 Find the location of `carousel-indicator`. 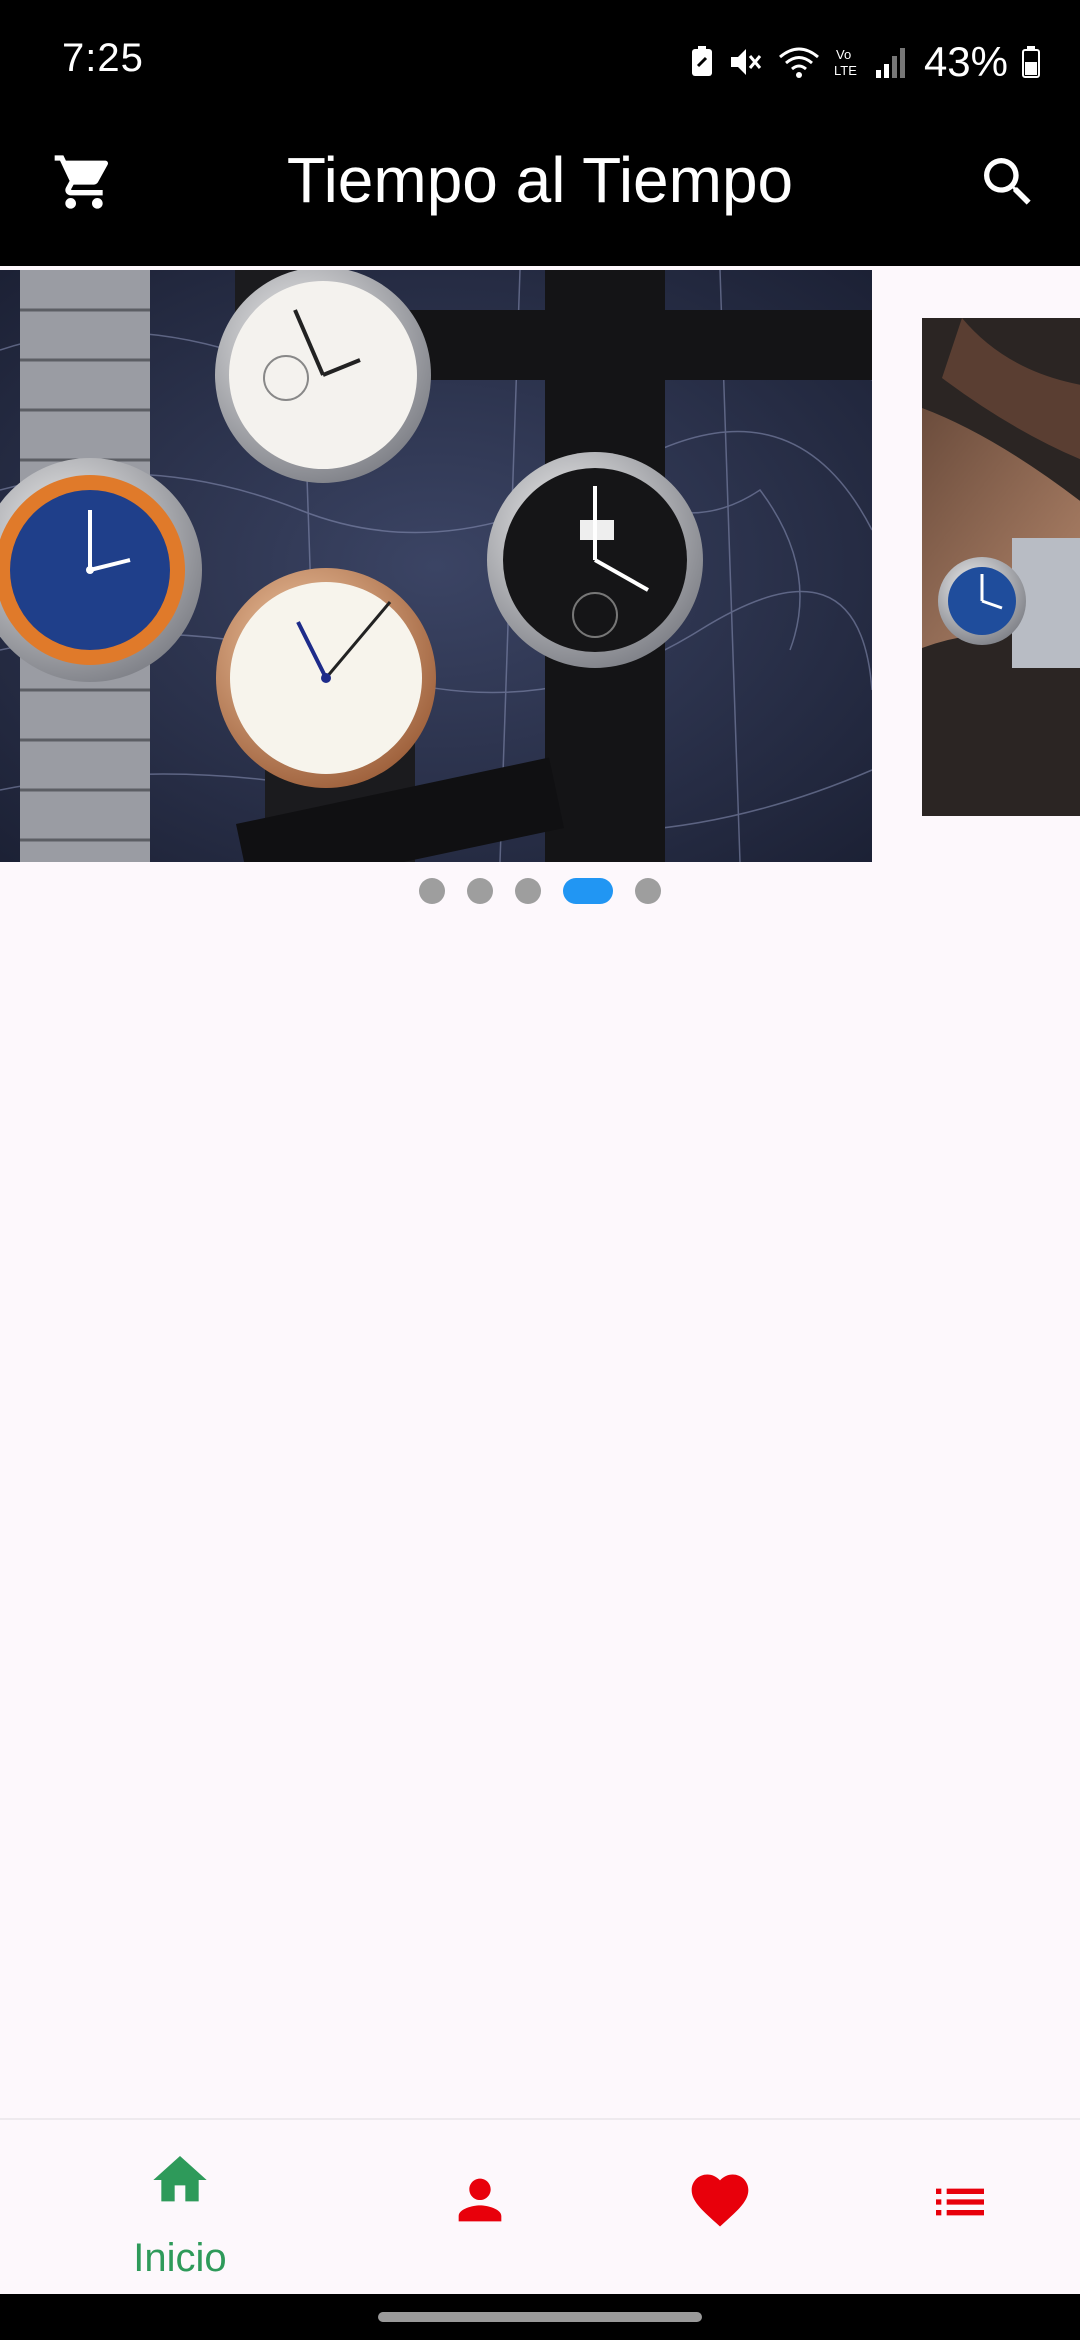

carousel-indicator is located at coordinates (540, 891).